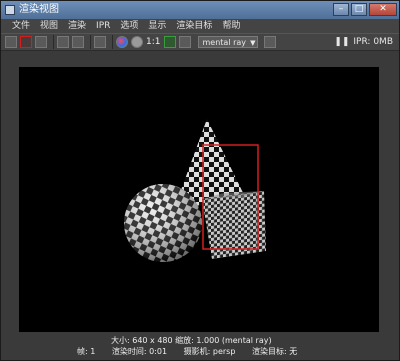 The height and width of the screenshot is (361, 400). What do you see at coordinates (359, 9) in the screenshot?
I see `maximize-button: □` at bounding box center [359, 9].